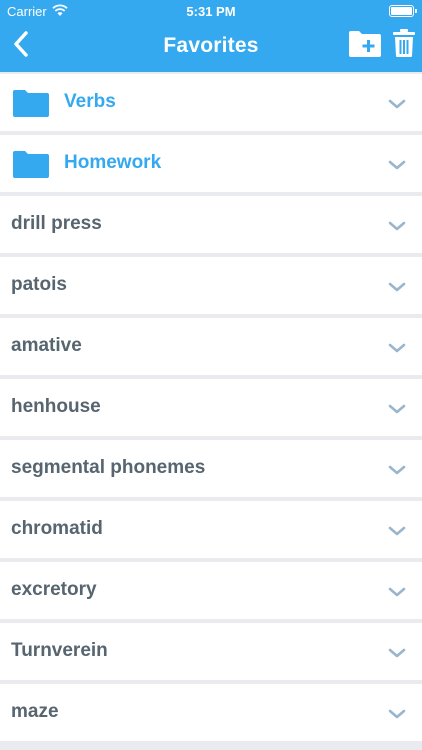 Image resolution: width=422 pixels, height=750 pixels. Describe the element at coordinates (211, 712) in the screenshot. I see `list-item: maze` at that location.